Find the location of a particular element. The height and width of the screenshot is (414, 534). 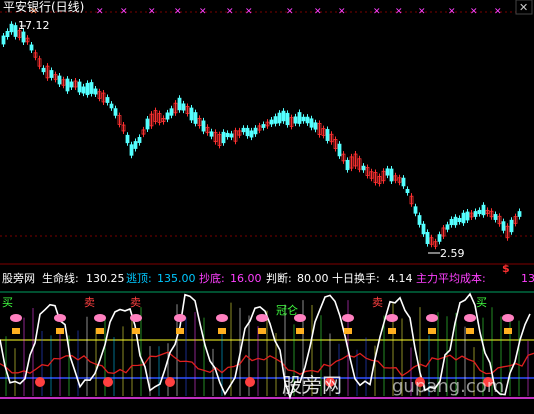

param-escape-value: 135.00 is located at coordinates (176, 278).